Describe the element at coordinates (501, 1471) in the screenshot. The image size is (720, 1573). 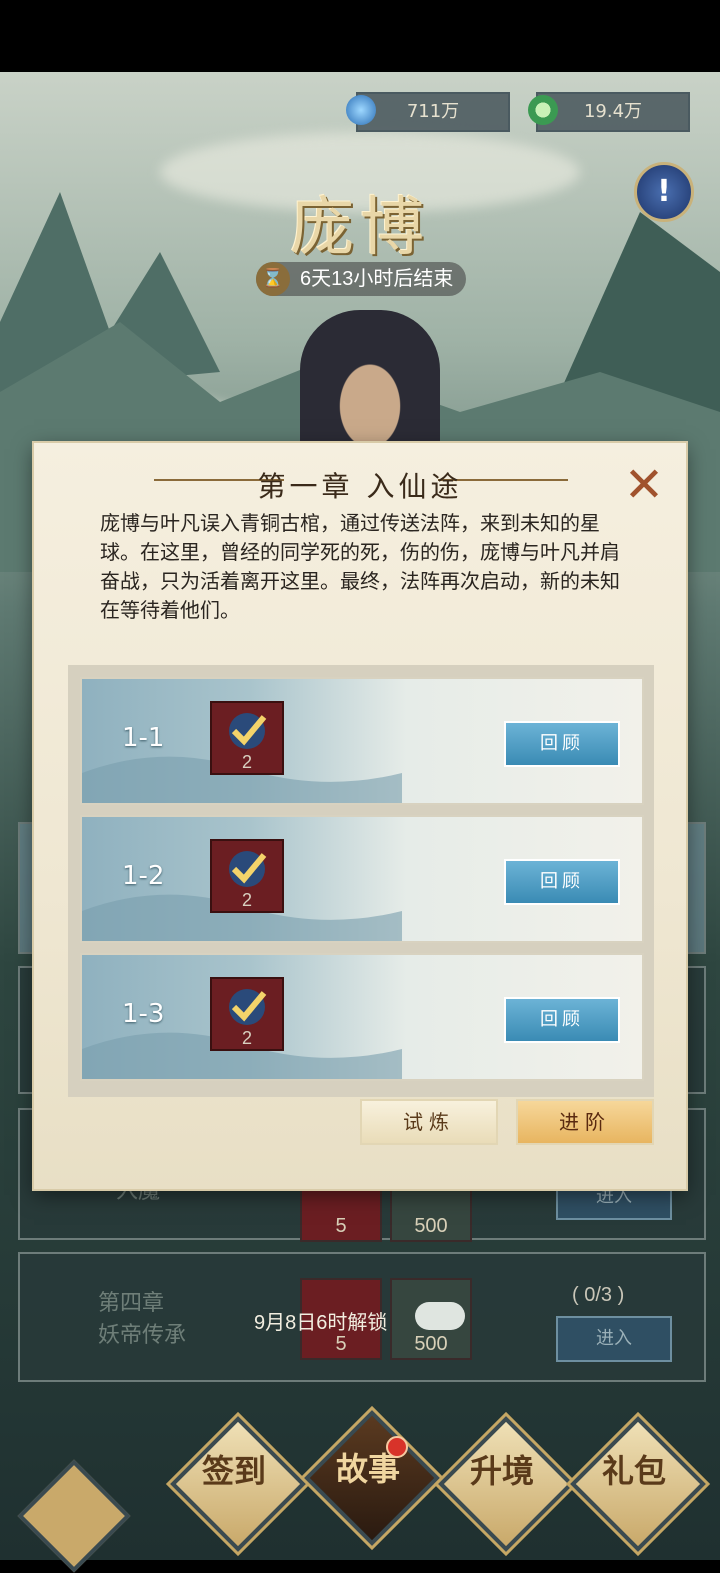
I see `nav-ascend-label: 升境` at that location.